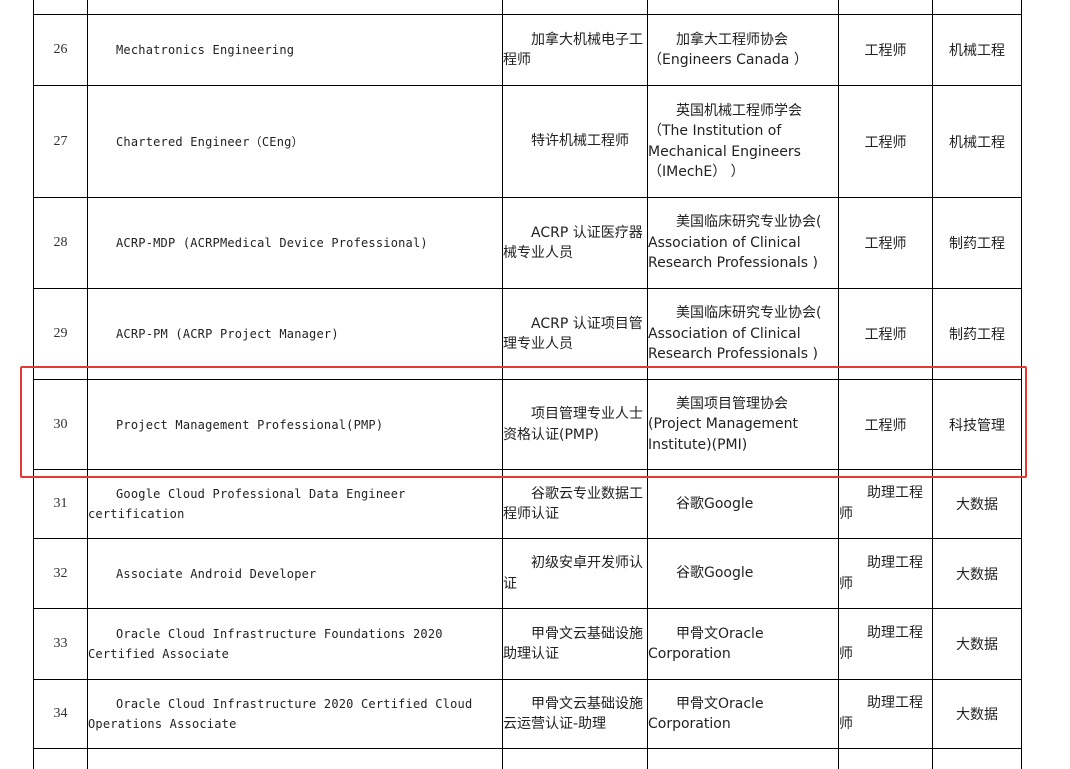  I want to click on cert-chinese-name: 项目管理专业人士资格认证(PMP), so click(574, 424).